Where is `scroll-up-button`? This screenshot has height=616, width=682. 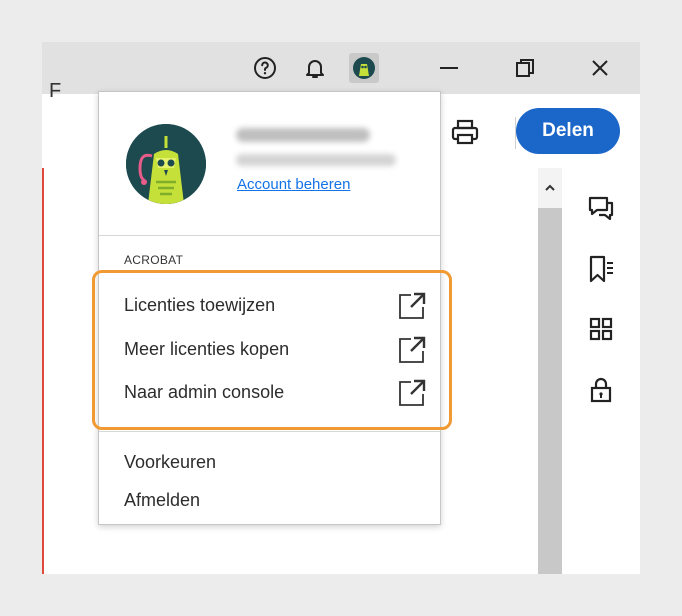 scroll-up-button is located at coordinates (550, 188).